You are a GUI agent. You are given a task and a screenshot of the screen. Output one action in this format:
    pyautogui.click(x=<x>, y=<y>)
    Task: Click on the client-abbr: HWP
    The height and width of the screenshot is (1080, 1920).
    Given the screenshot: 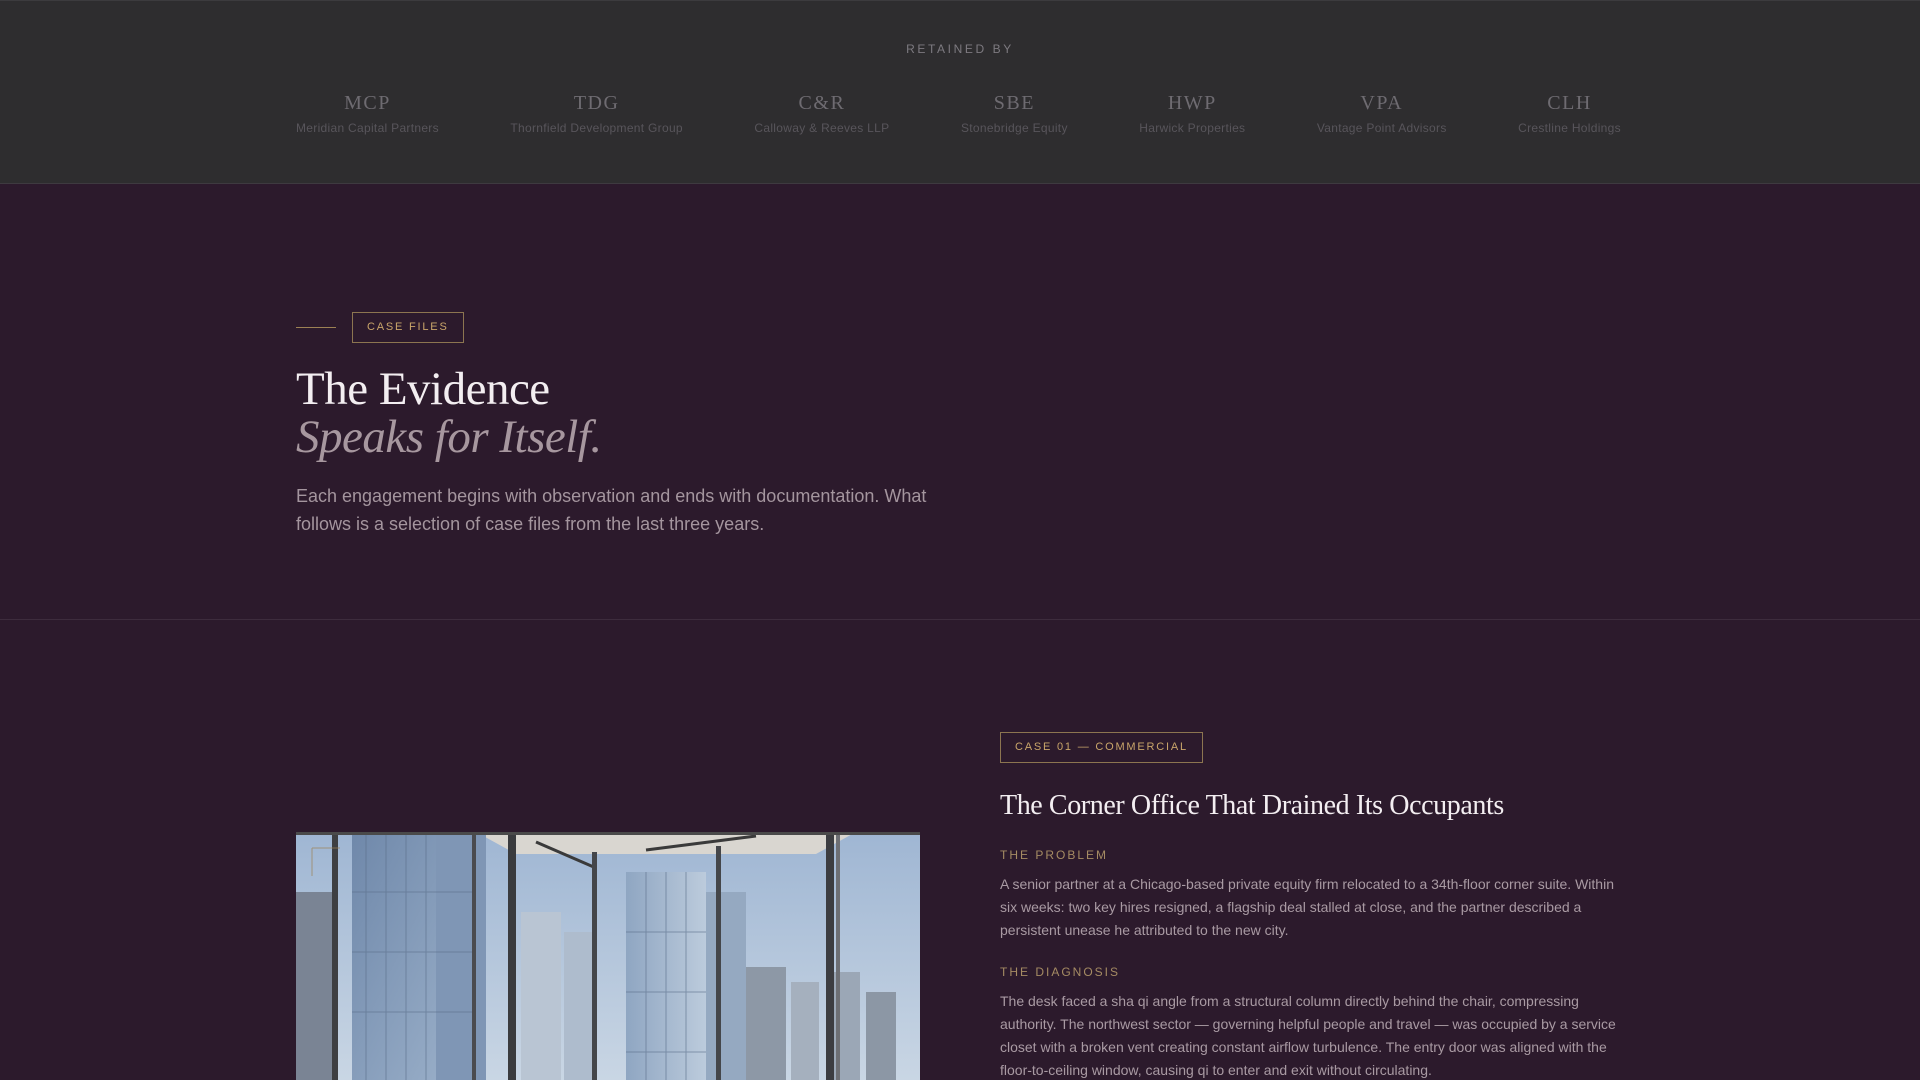 What is the action you would take?
    pyautogui.click(x=1192, y=103)
    